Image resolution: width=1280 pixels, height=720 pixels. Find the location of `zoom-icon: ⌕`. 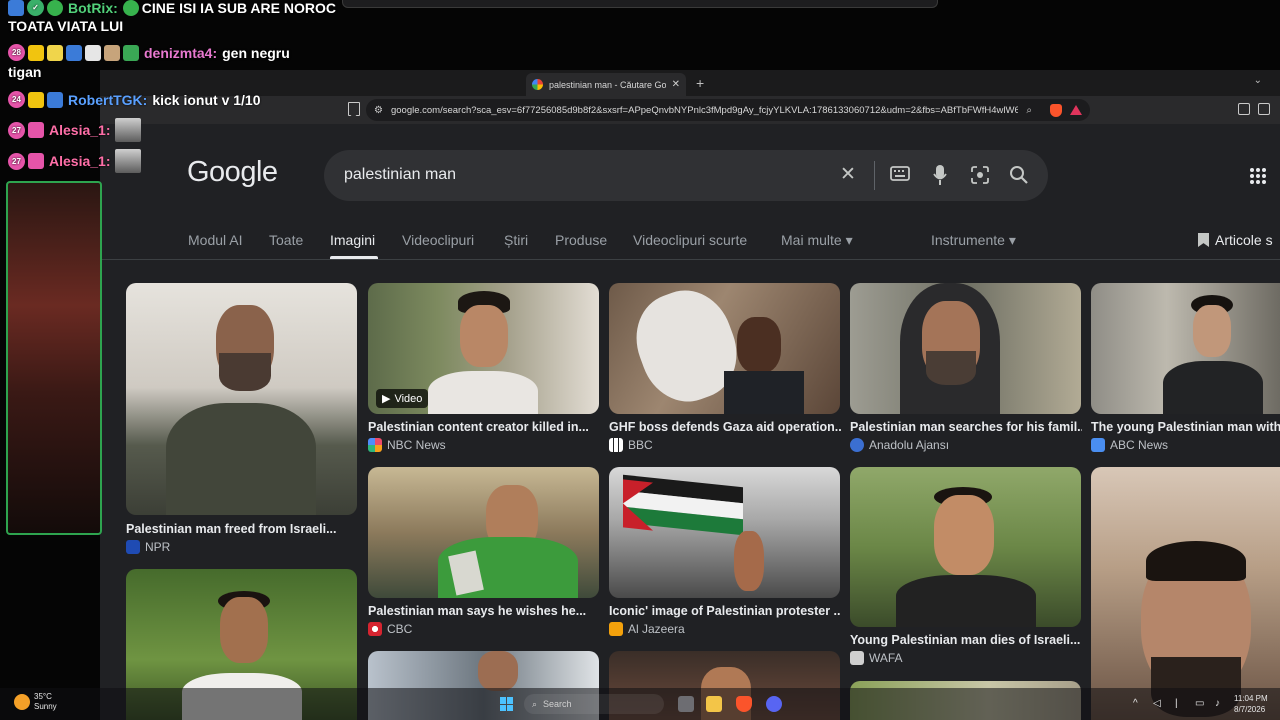

zoom-icon: ⌕ is located at coordinates (1029, 110).